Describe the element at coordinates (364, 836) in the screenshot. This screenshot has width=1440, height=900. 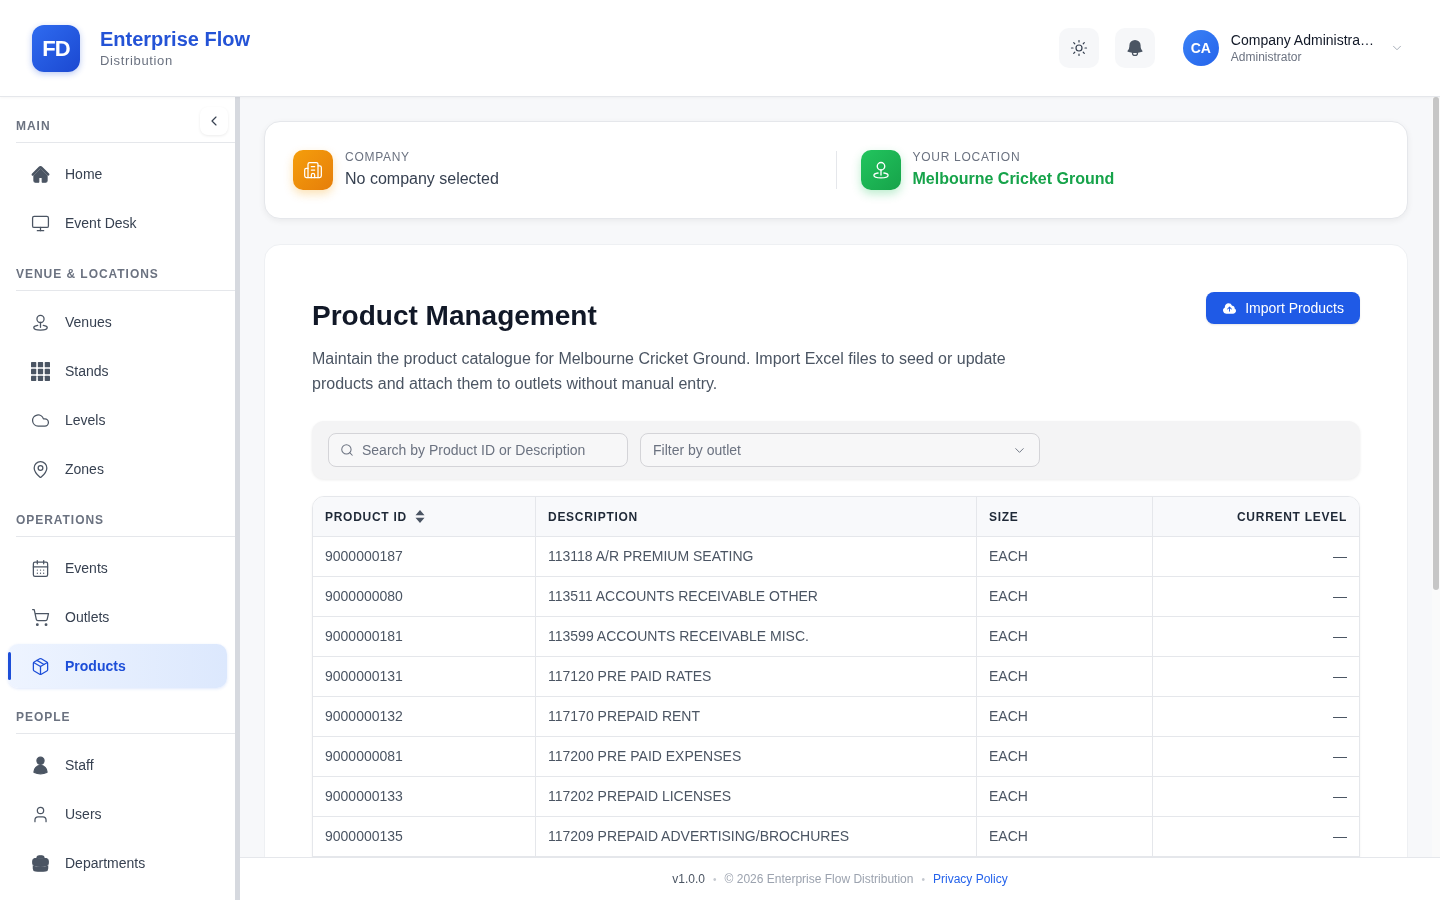
I see `table-cell-text: 9000000135` at that location.